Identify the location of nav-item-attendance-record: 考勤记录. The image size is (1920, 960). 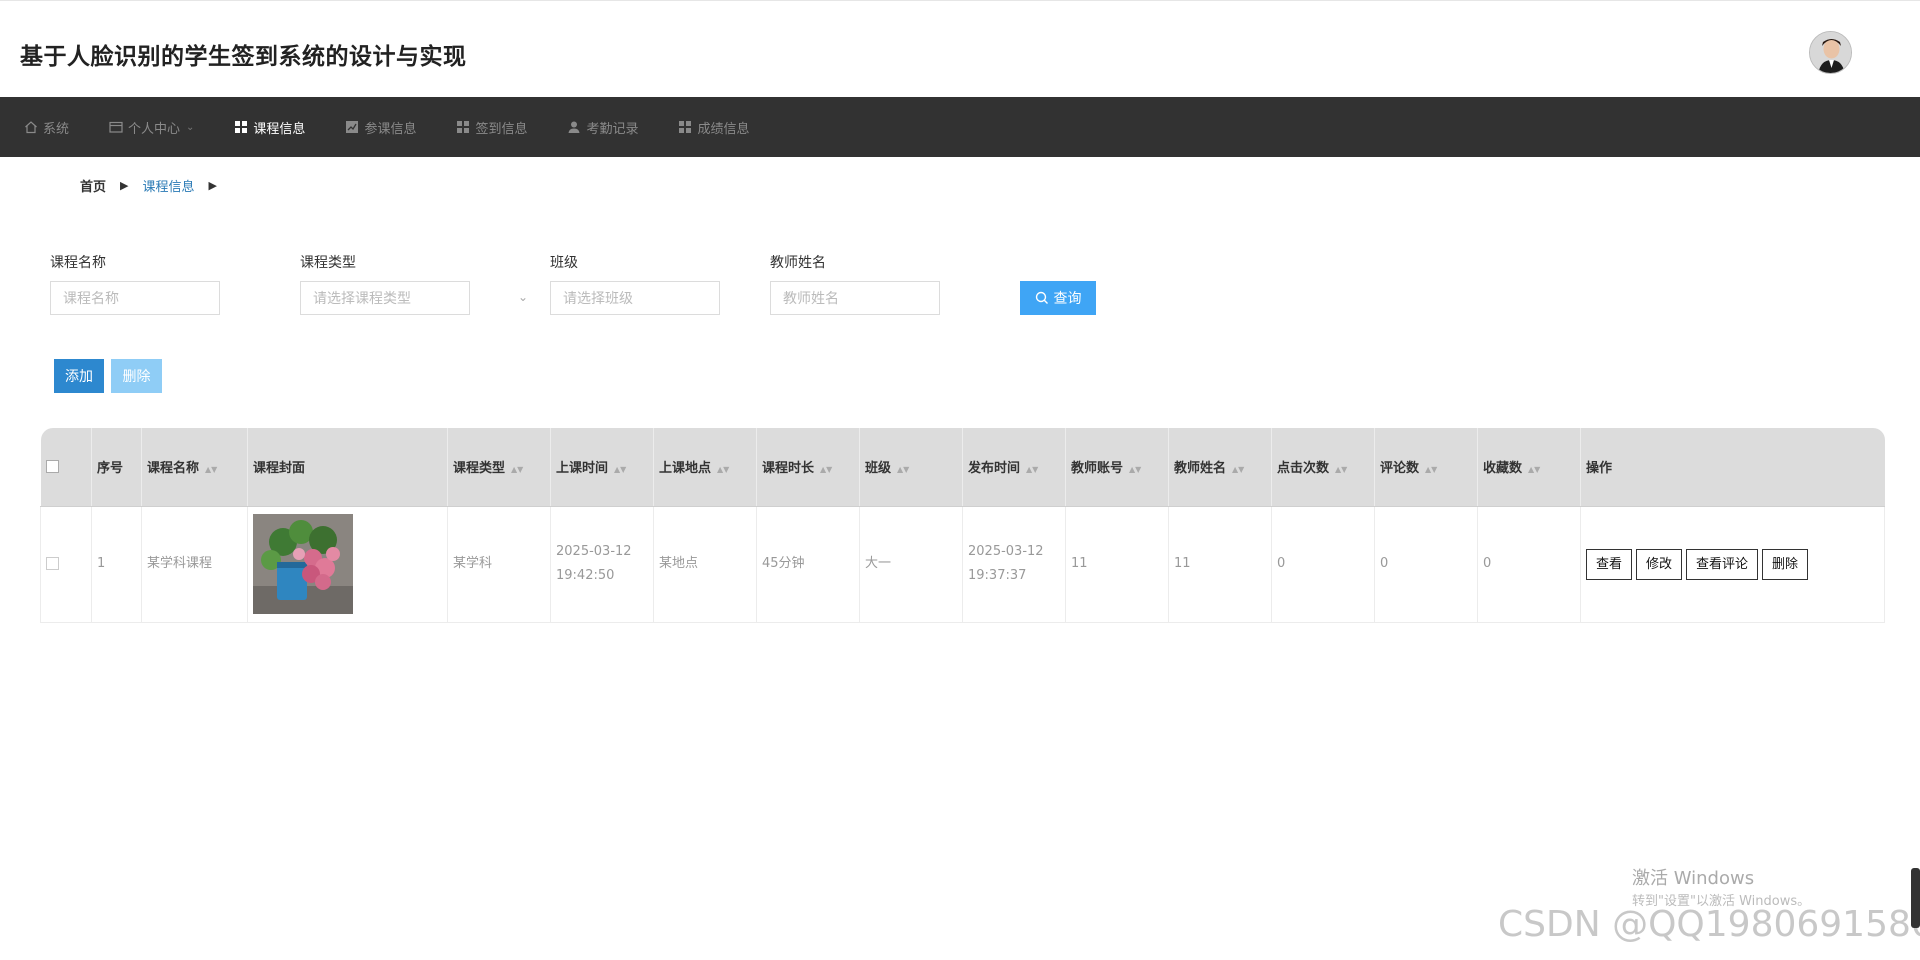
(602, 127).